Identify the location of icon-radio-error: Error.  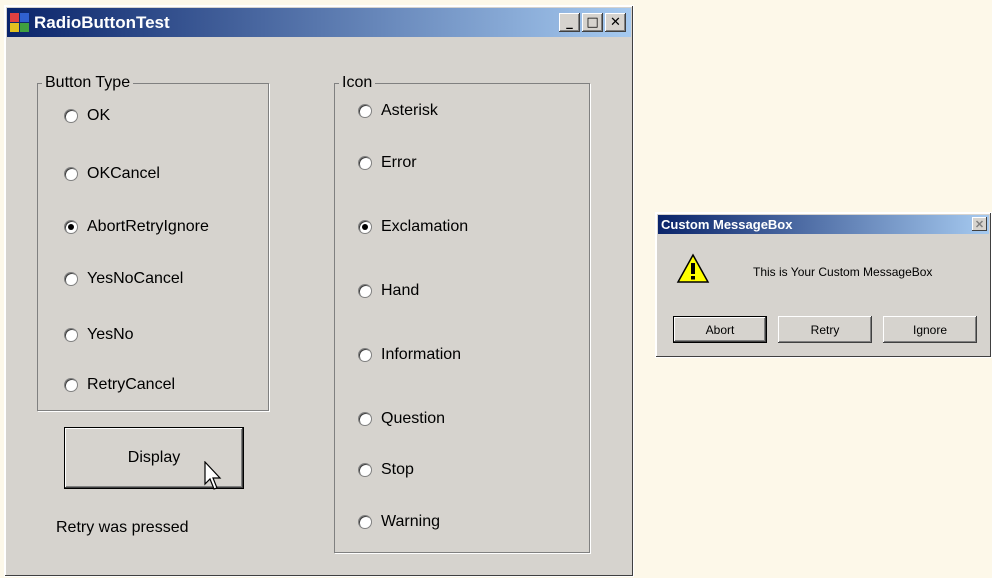
(387, 163).